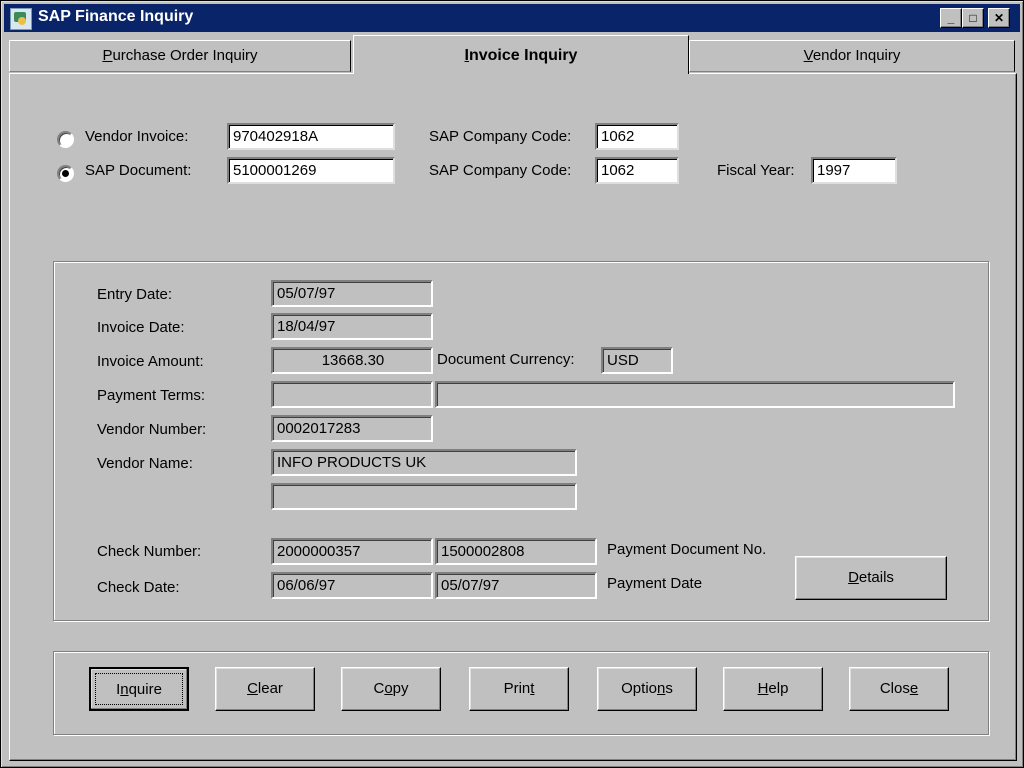 The image size is (1024, 768). I want to click on minimize-icon: _, so click(951, 18).